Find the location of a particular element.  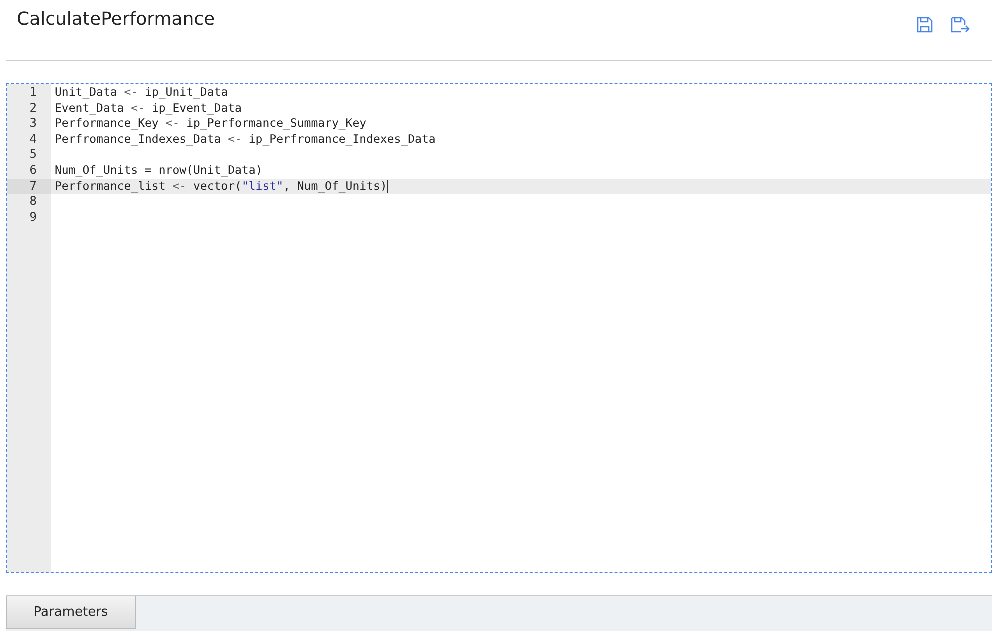

line-number: 3 is located at coordinates (33, 124).